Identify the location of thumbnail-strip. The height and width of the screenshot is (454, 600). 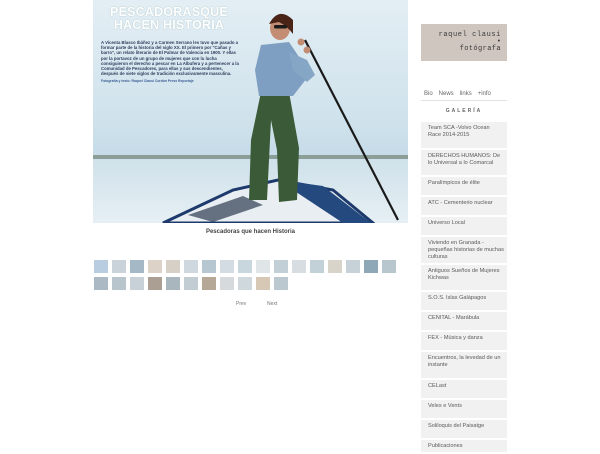
(249, 275).